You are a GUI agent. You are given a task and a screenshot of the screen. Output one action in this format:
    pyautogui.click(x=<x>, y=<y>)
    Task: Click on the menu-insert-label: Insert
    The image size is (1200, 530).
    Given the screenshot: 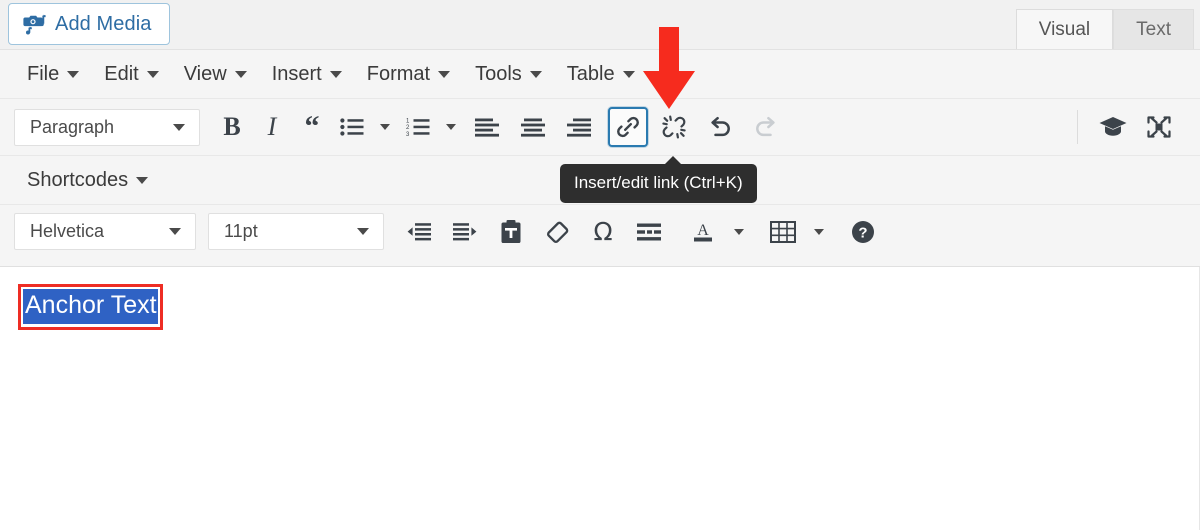 What is the action you would take?
    pyautogui.click(x=296, y=73)
    